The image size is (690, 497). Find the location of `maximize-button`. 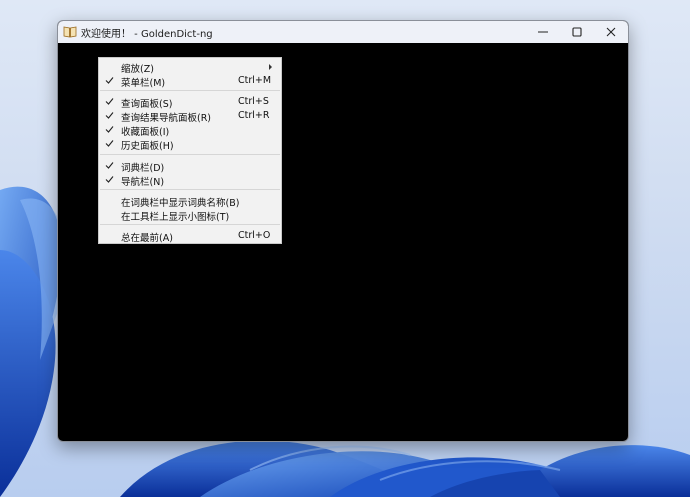

maximize-button is located at coordinates (577, 32).